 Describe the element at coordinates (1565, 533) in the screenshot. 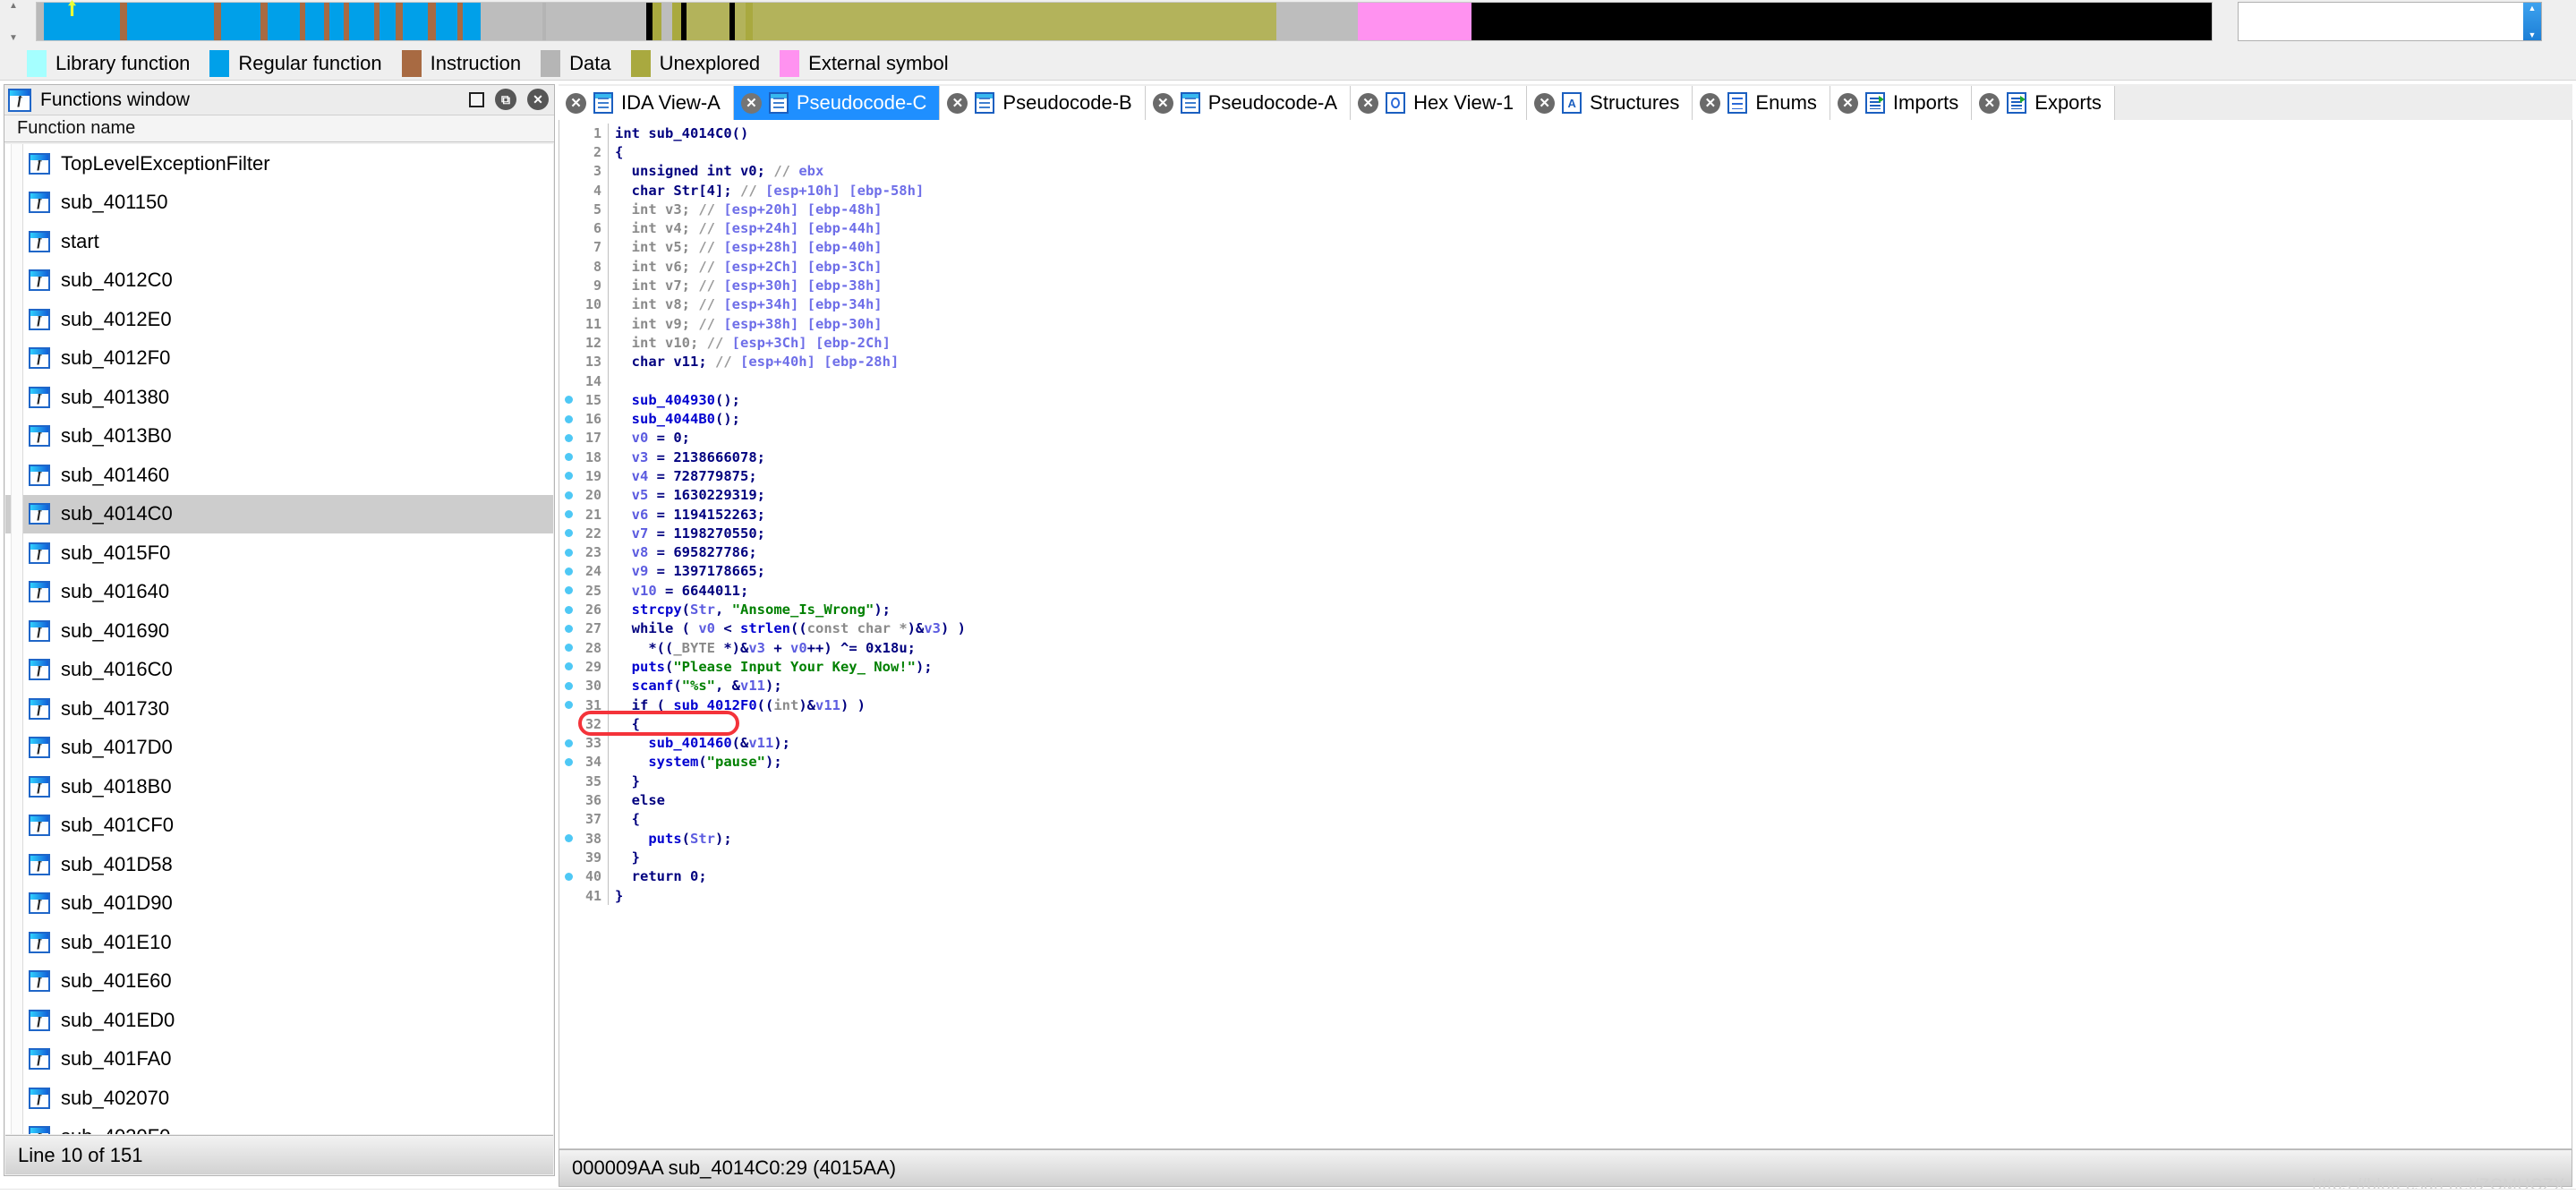

I see `code-line: 22 v7 = 1198270550;` at that location.